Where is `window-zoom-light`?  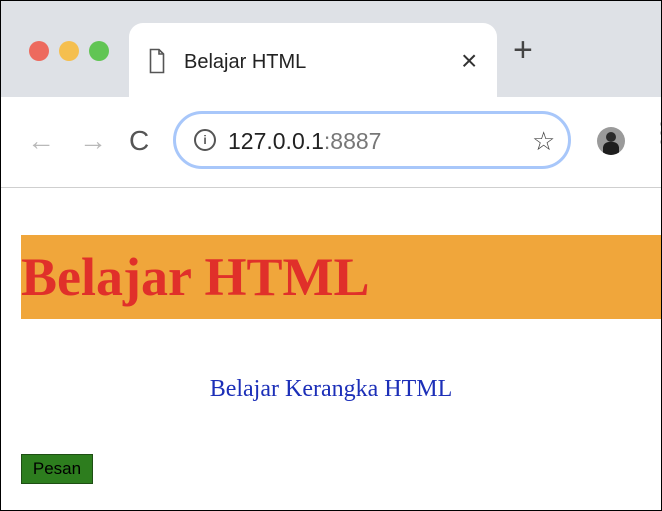
window-zoom-light is located at coordinates (99, 51).